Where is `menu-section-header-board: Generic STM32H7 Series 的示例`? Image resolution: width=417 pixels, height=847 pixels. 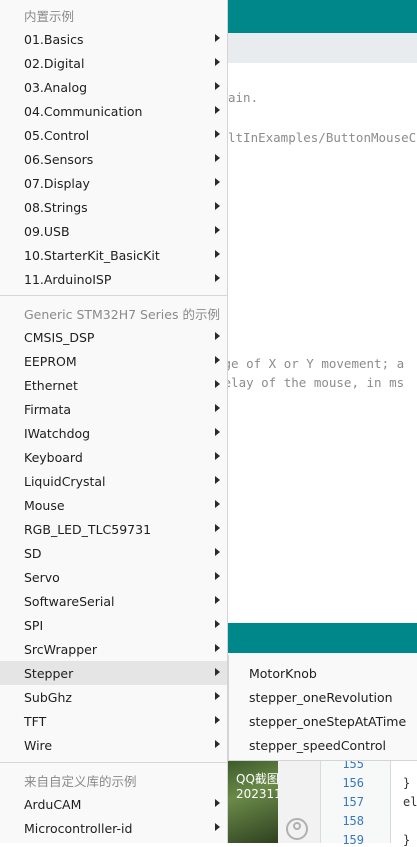
menu-section-header-board: Generic STM32H7 Series 的示例 is located at coordinates (122, 314).